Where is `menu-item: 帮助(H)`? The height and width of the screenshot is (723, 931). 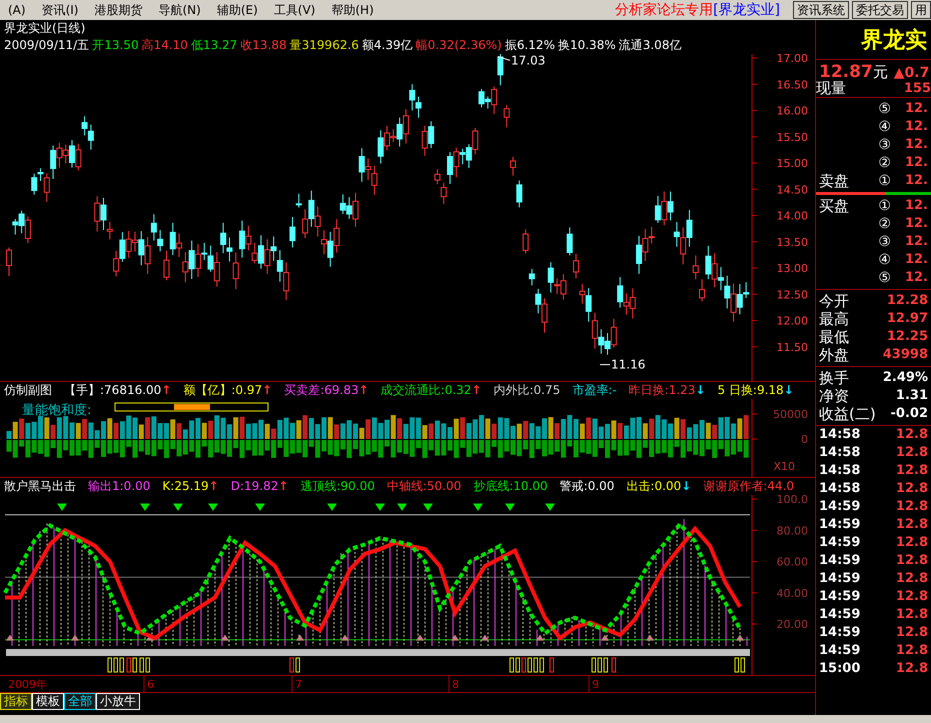
menu-item: 帮助(H) is located at coordinates (352, 10).